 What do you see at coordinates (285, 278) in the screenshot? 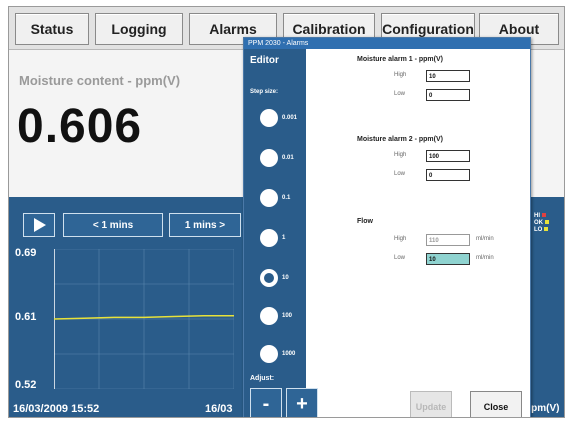
I see `step-label: 10` at bounding box center [285, 278].